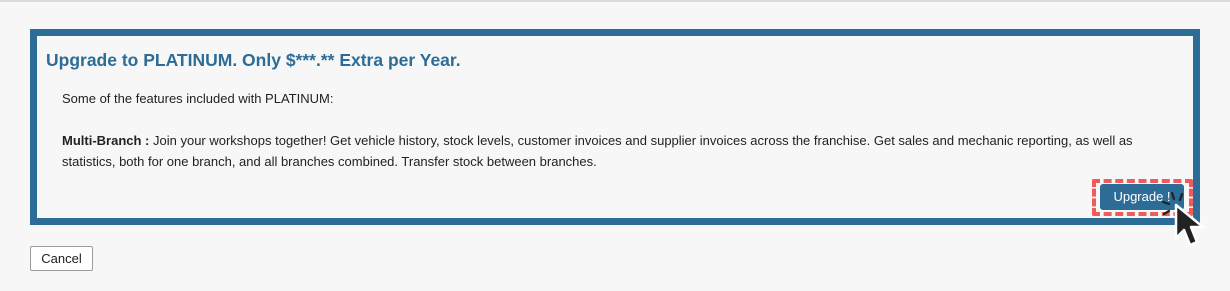  I want to click on feature-name: Multi-Branch :, so click(106, 140).